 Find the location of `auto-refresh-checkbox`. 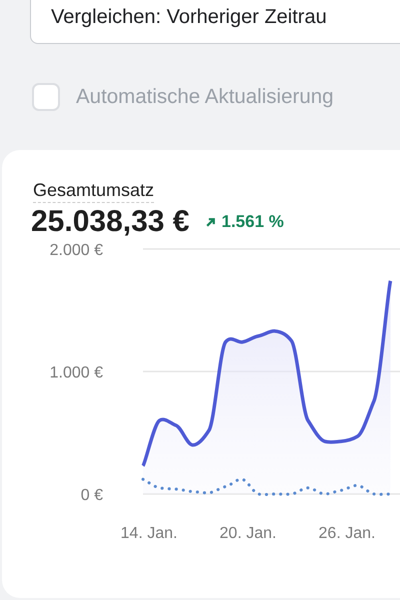

auto-refresh-checkbox is located at coordinates (46, 97).